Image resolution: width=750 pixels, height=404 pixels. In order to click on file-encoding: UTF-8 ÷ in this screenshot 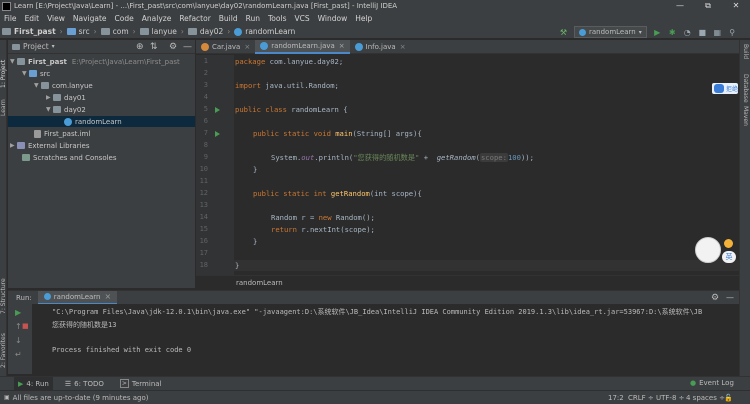, I will do `click(670, 398)`.